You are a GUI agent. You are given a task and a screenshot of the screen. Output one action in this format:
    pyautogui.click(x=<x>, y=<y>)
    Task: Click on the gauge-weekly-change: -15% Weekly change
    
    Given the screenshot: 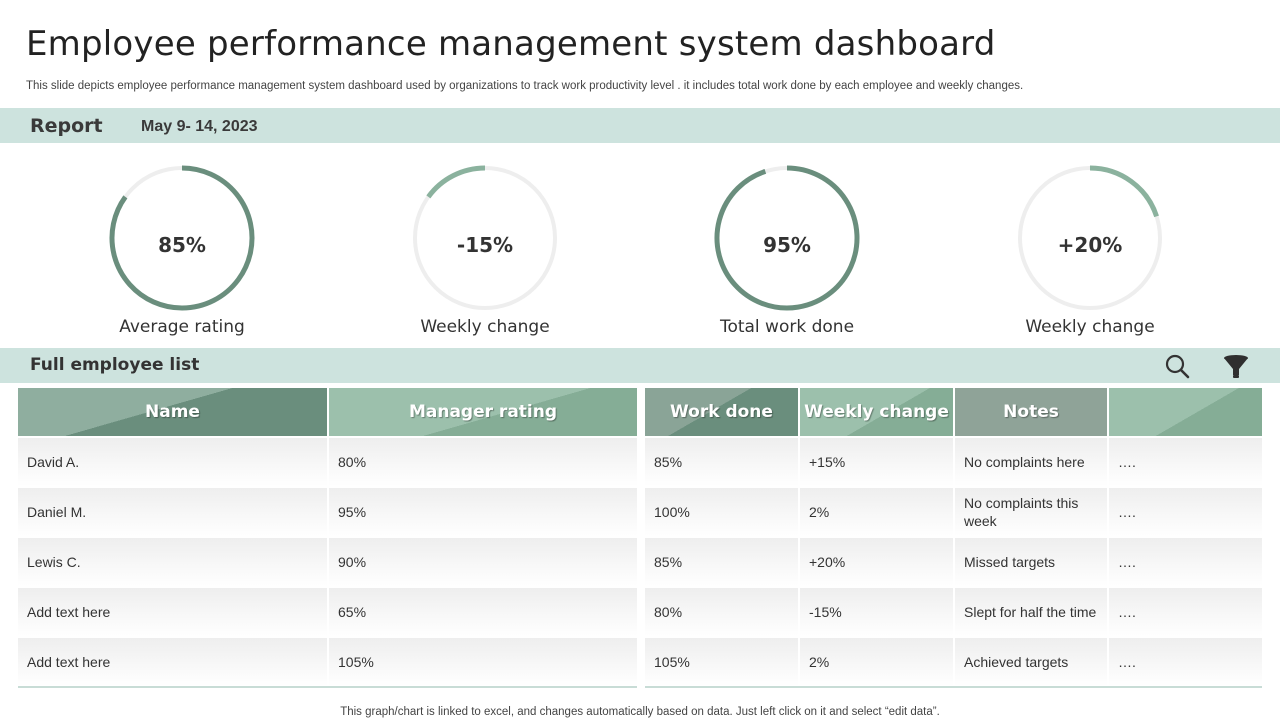 What is the action you would take?
    pyautogui.click(x=485, y=250)
    